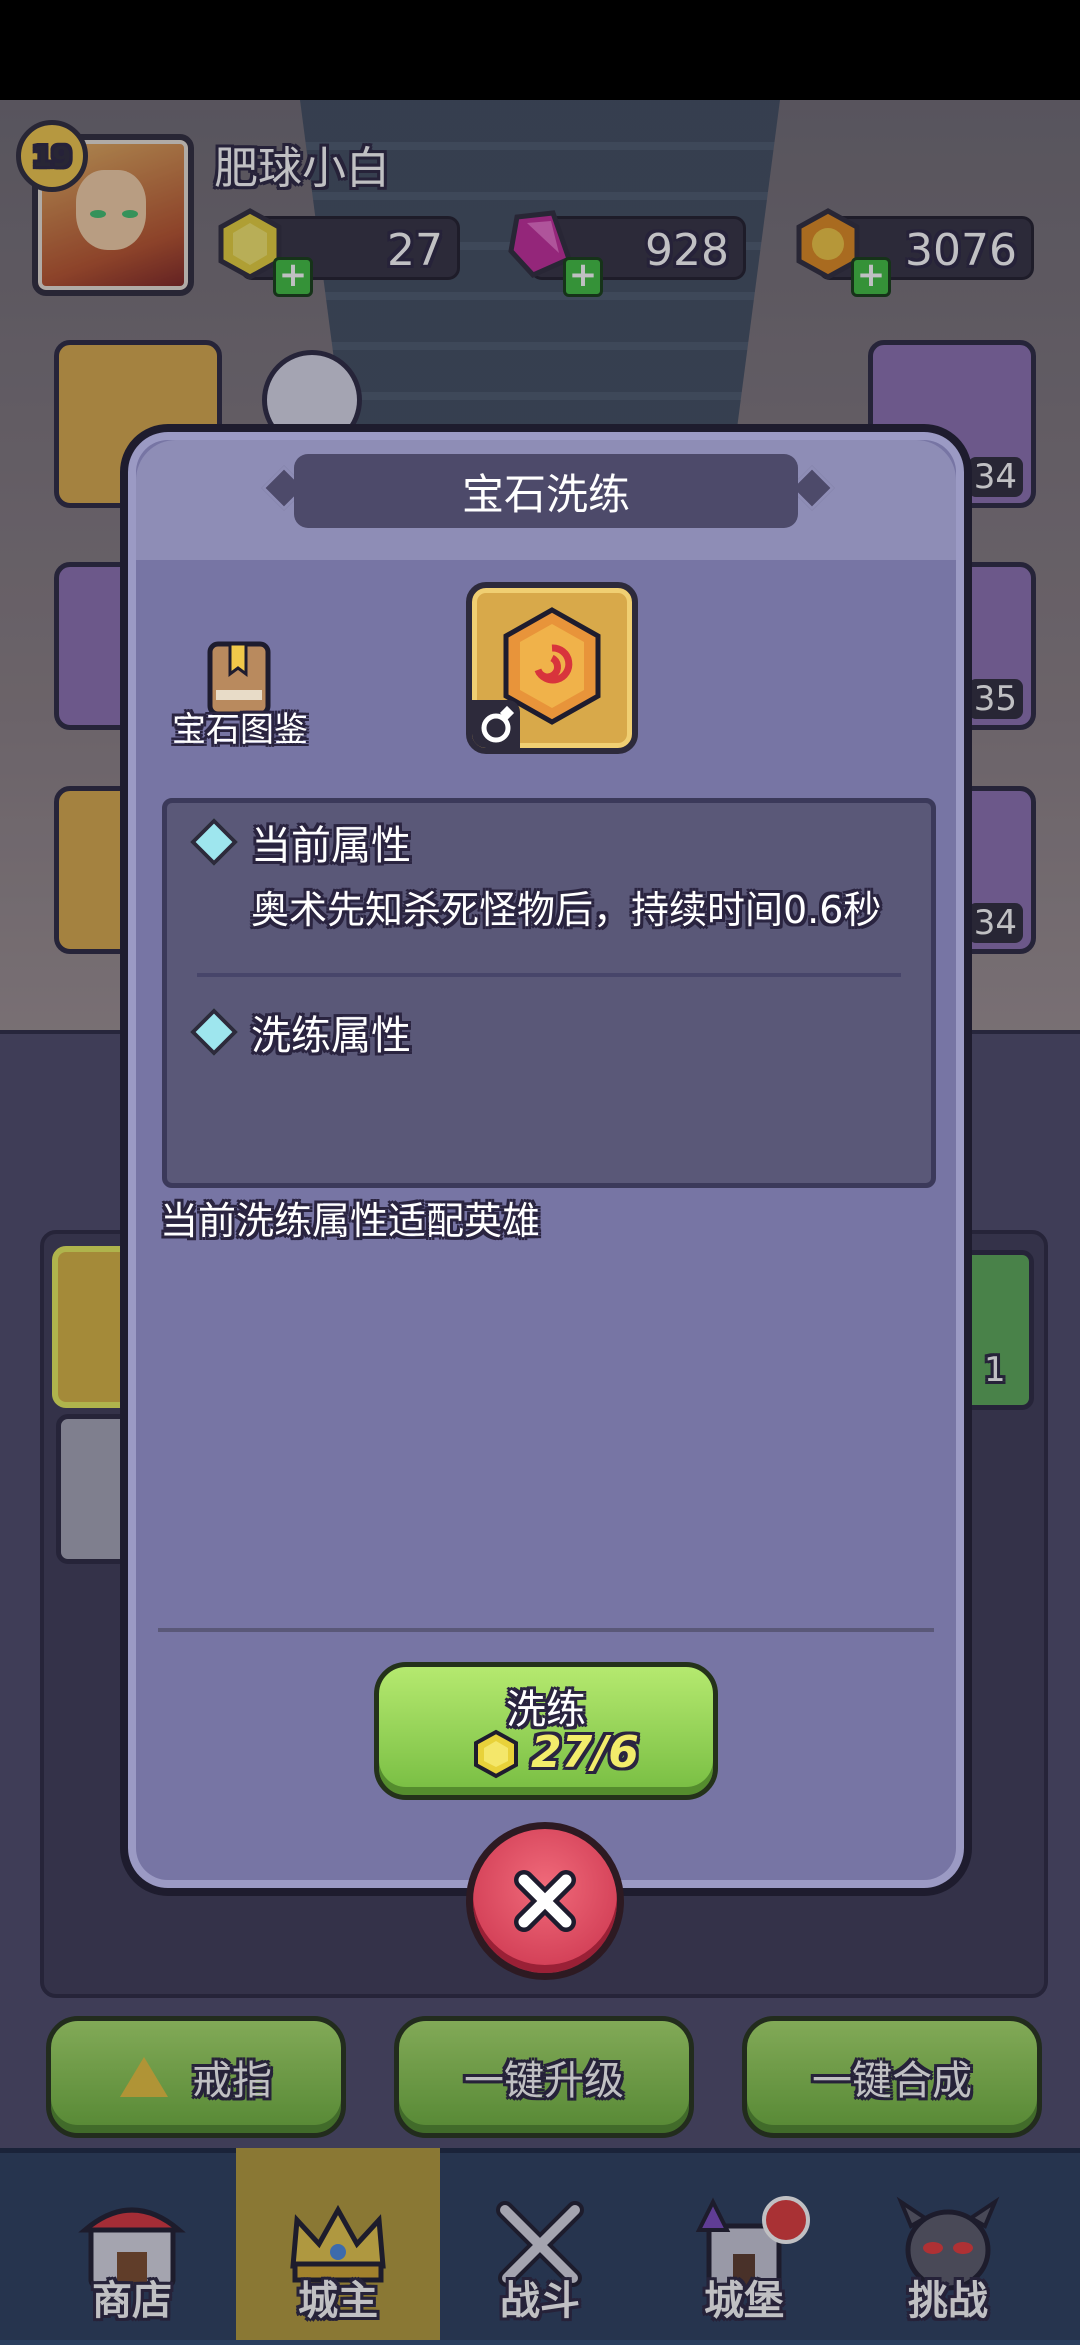  Describe the element at coordinates (350, 1221) in the screenshot. I see `hero-fit-note: 当前洗练属性适配英雄` at that location.